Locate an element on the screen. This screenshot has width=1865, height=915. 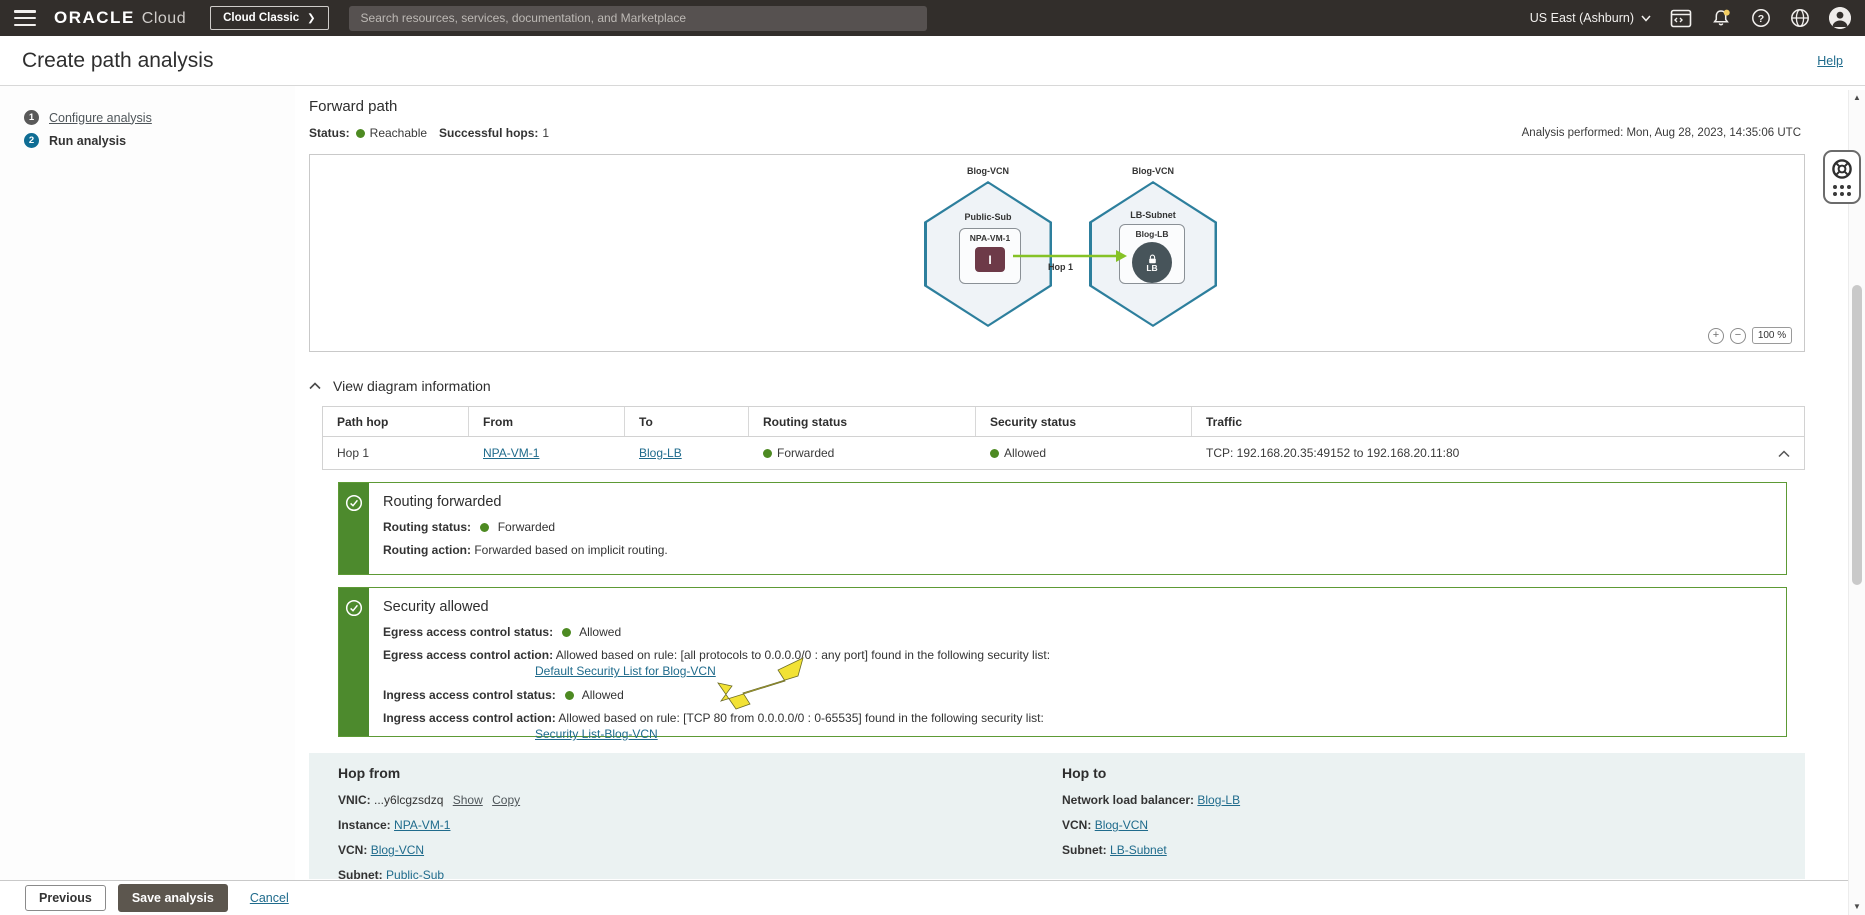
hops-value: 1 is located at coordinates (546, 133).